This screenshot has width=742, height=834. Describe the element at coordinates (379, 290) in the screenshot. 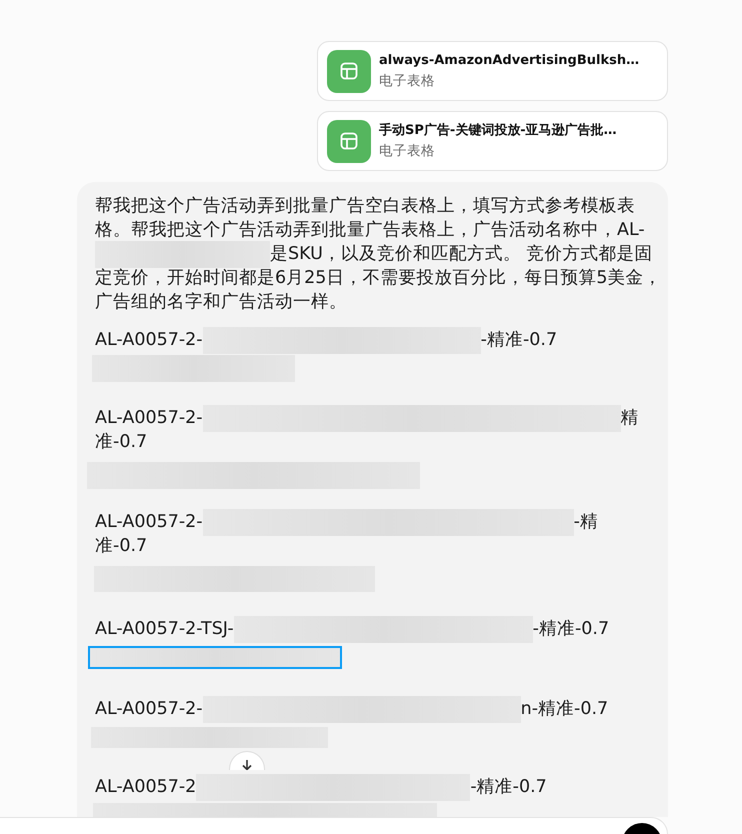

I see `message-text: 定竞价，开始时间都是6月25日，不需要投放百分比，每日预算5美金，广告组的名字和广告活动一样。` at that location.